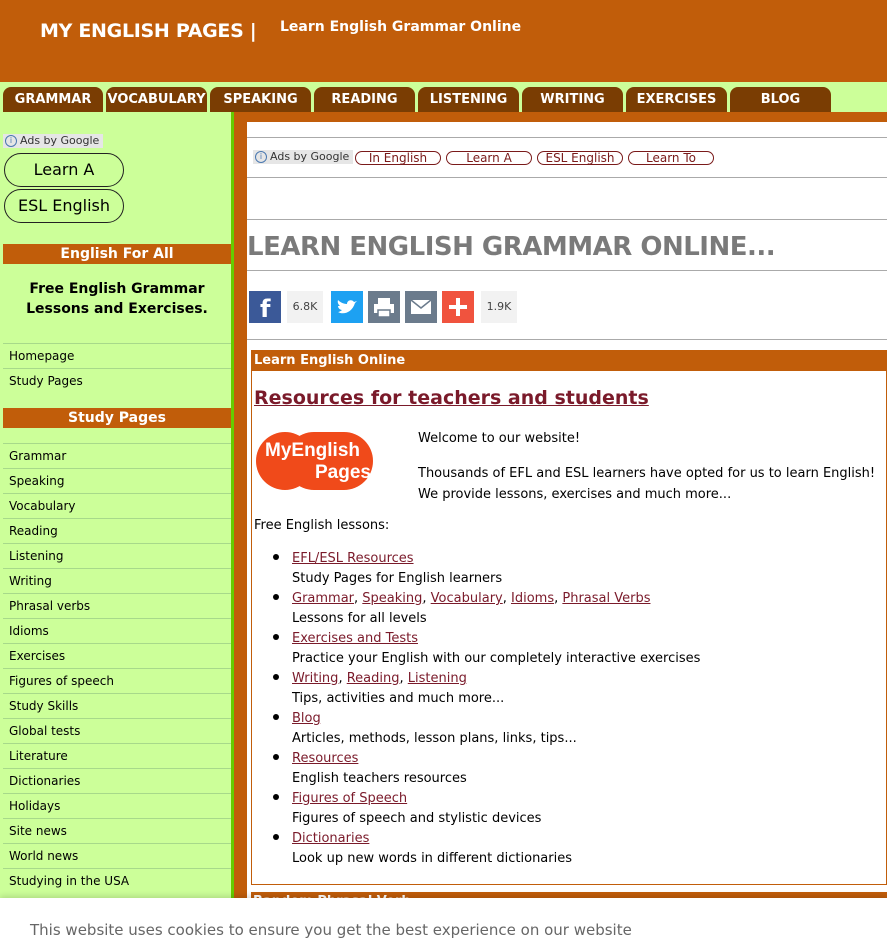  What do you see at coordinates (117, 630) in the screenshot?
I see `sidebar-item-idioms: Idioms` at bounding box center [117, 630].